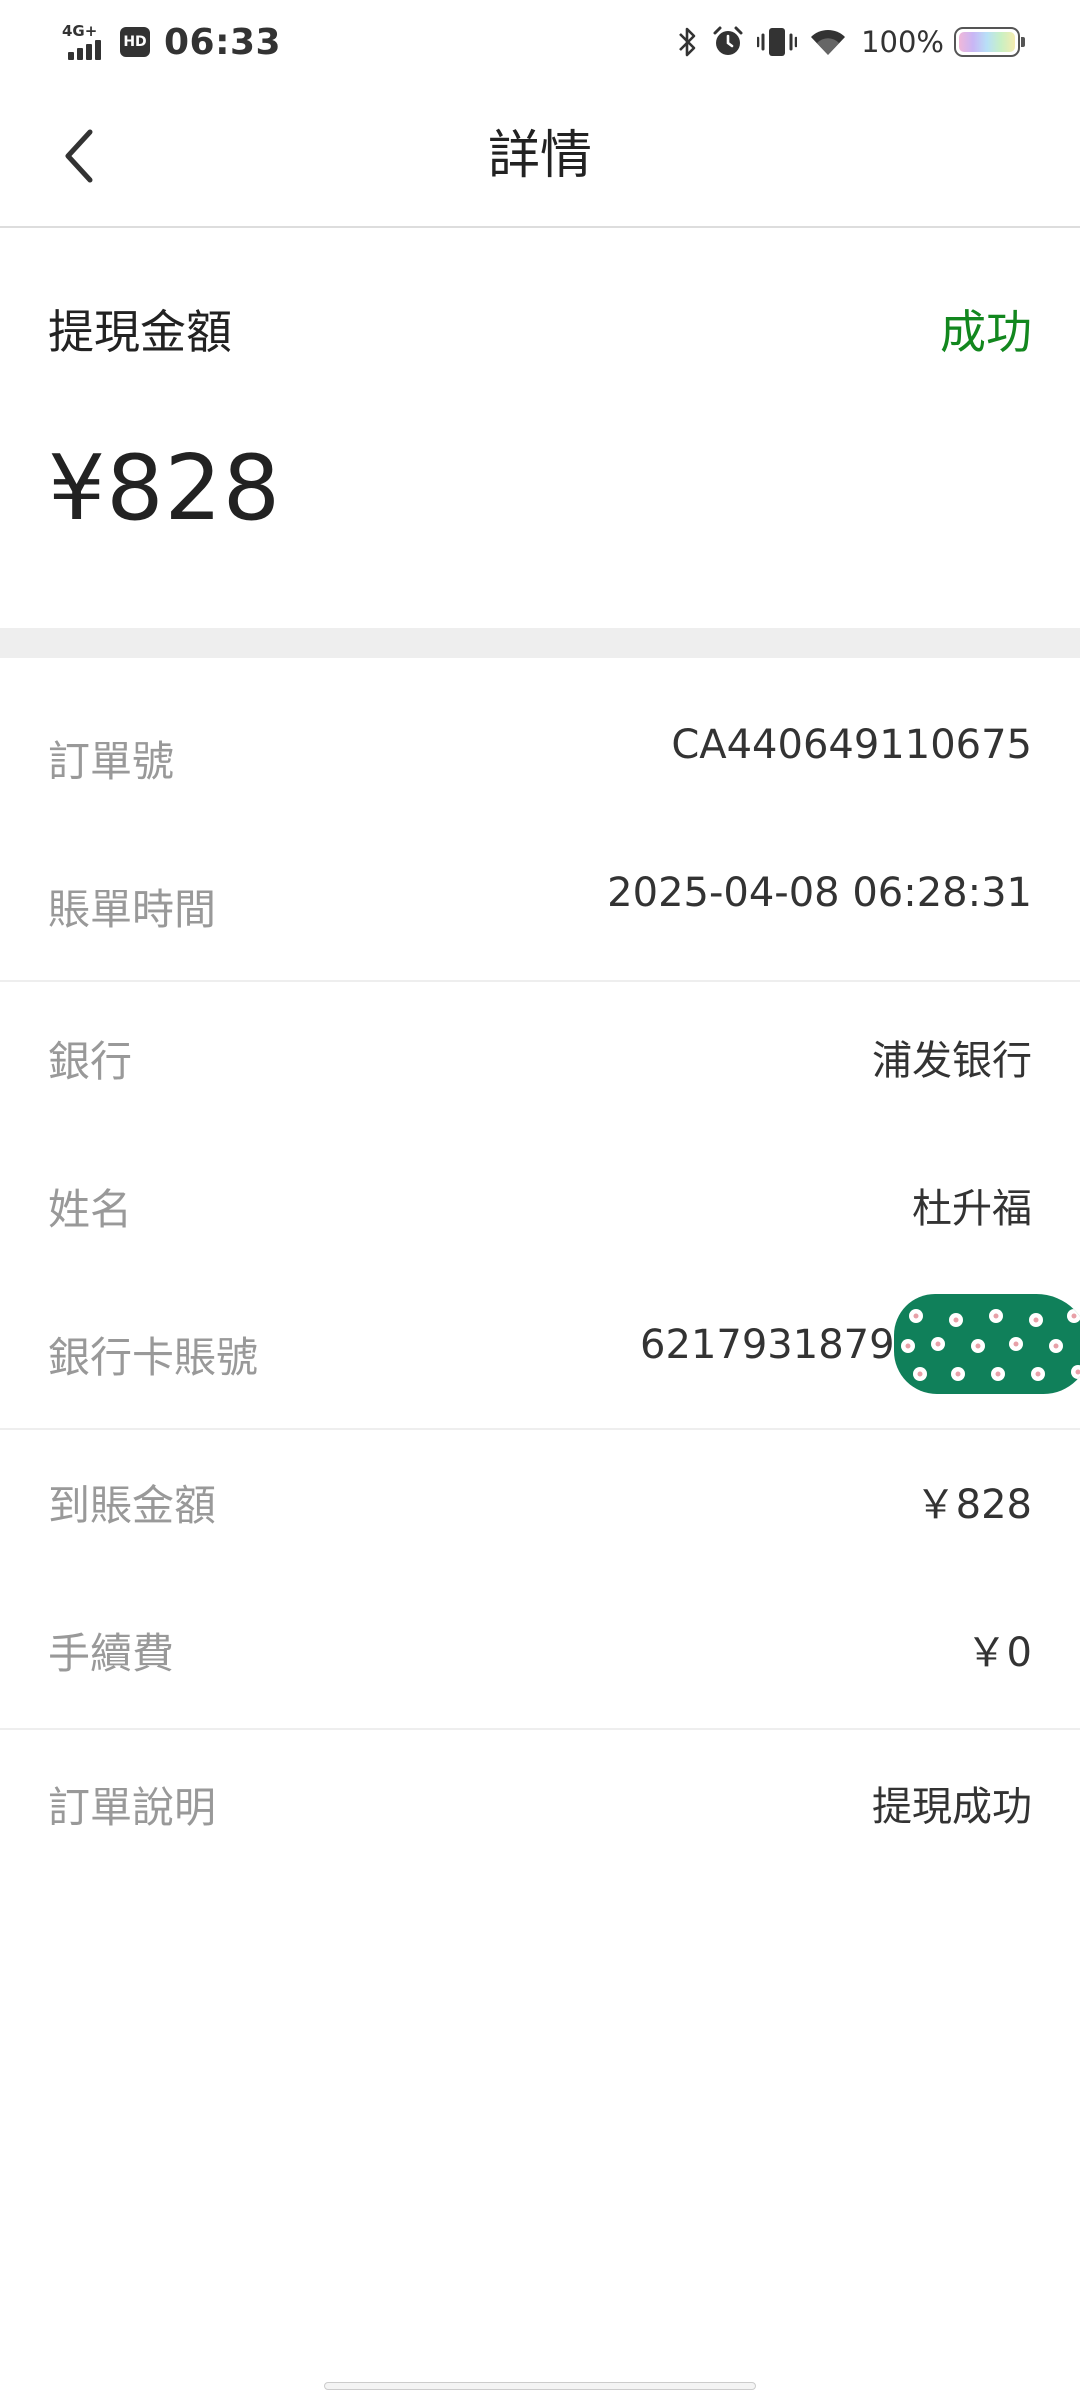 This screenshot has width=1080, height=2400. I want to click on order-no-label: 訂單號, so click(111, 761).